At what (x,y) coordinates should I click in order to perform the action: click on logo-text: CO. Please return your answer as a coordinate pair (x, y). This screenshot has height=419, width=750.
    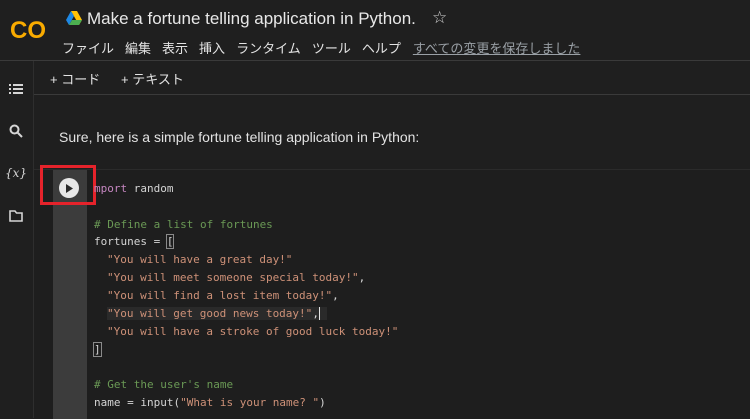
    Looking at the image, I should click on (28, 30).